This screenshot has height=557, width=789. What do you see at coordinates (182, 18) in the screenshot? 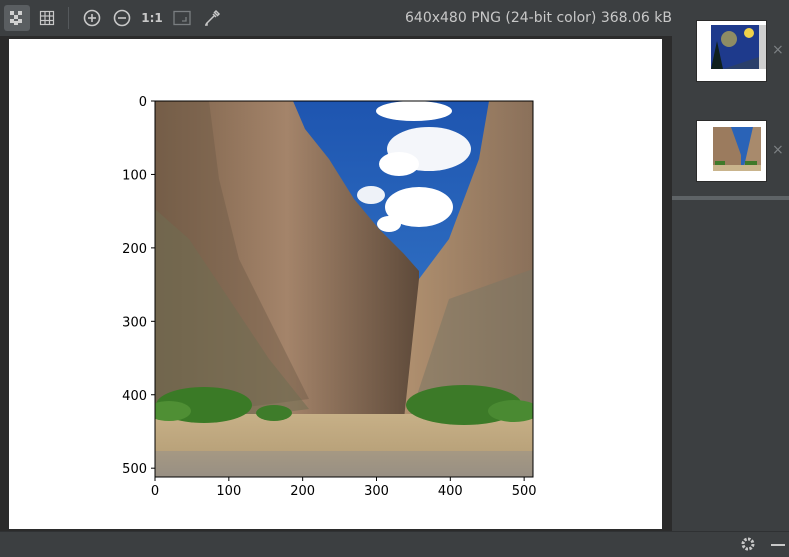
I see `fit-to-window-icon` at bounding box center [182, 18].